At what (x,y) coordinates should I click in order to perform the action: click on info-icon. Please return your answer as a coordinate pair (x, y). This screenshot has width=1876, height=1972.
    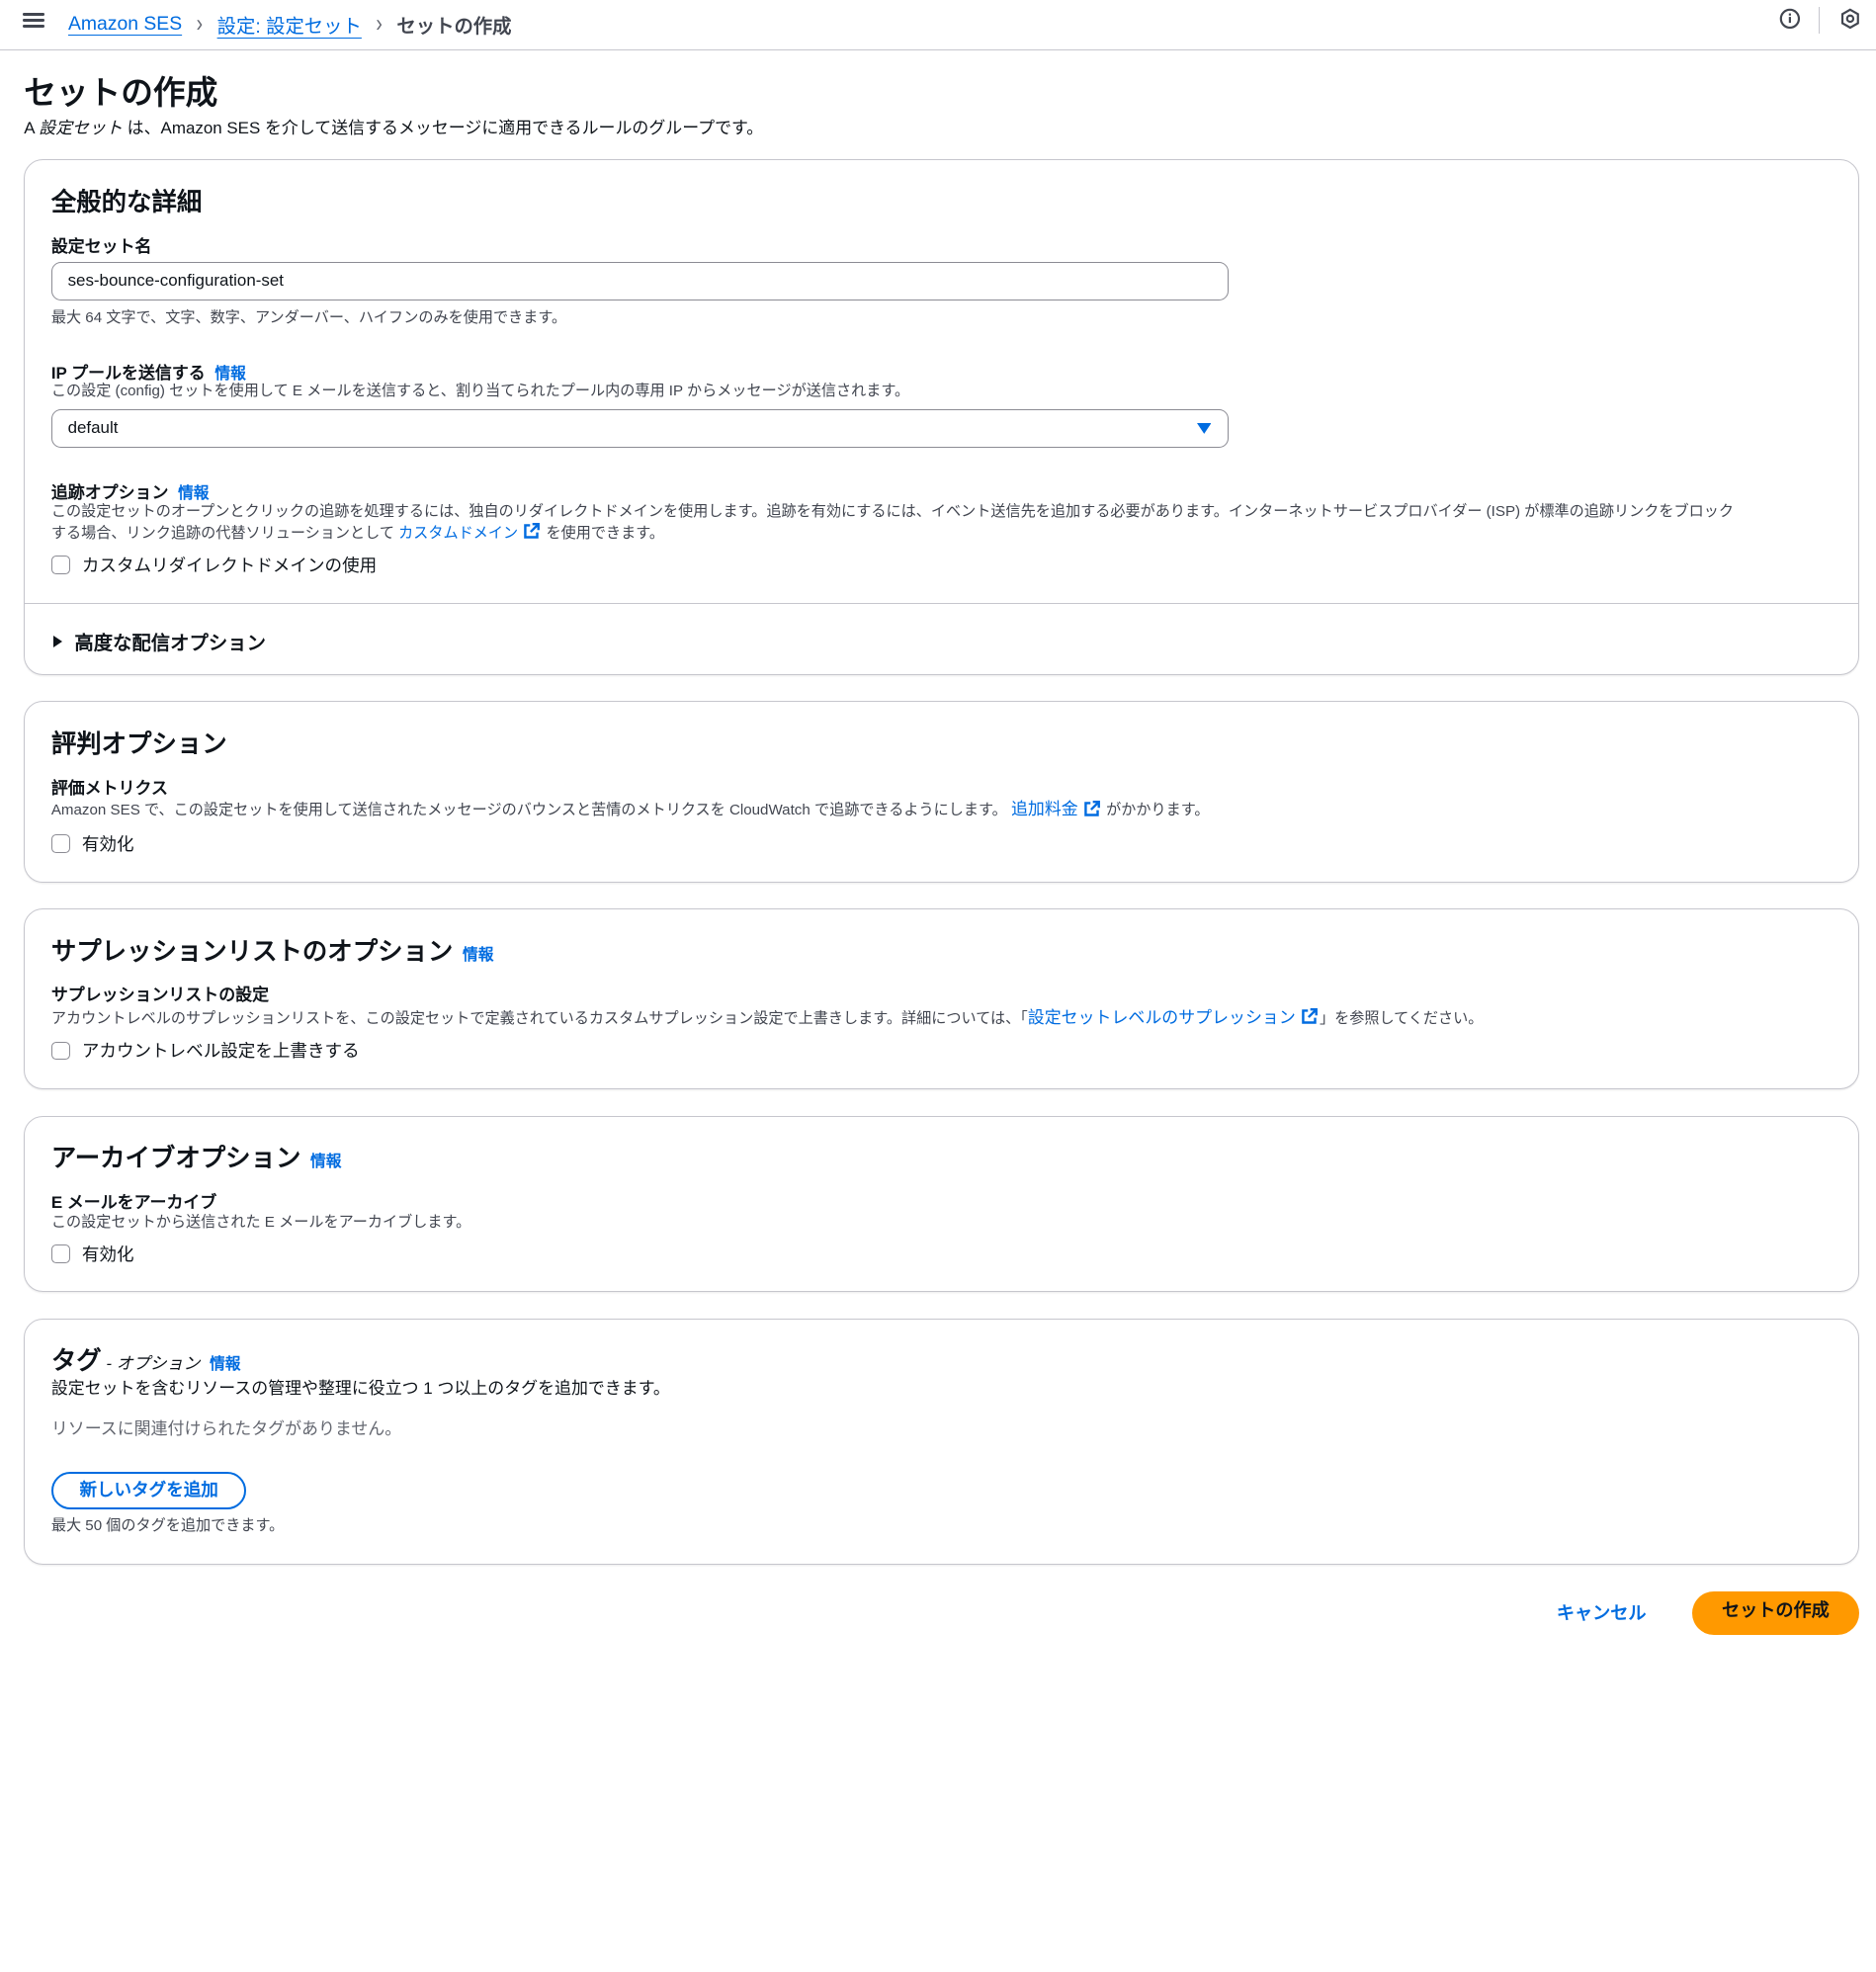
    Looking at the image, I should click on (1790, 19).